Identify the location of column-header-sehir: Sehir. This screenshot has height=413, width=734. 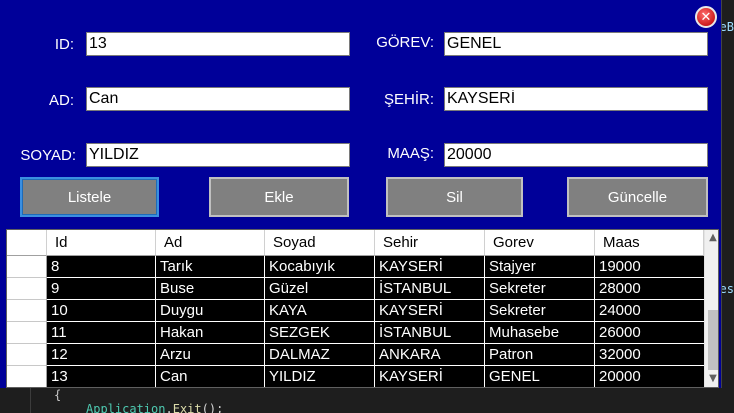
(430, 243).